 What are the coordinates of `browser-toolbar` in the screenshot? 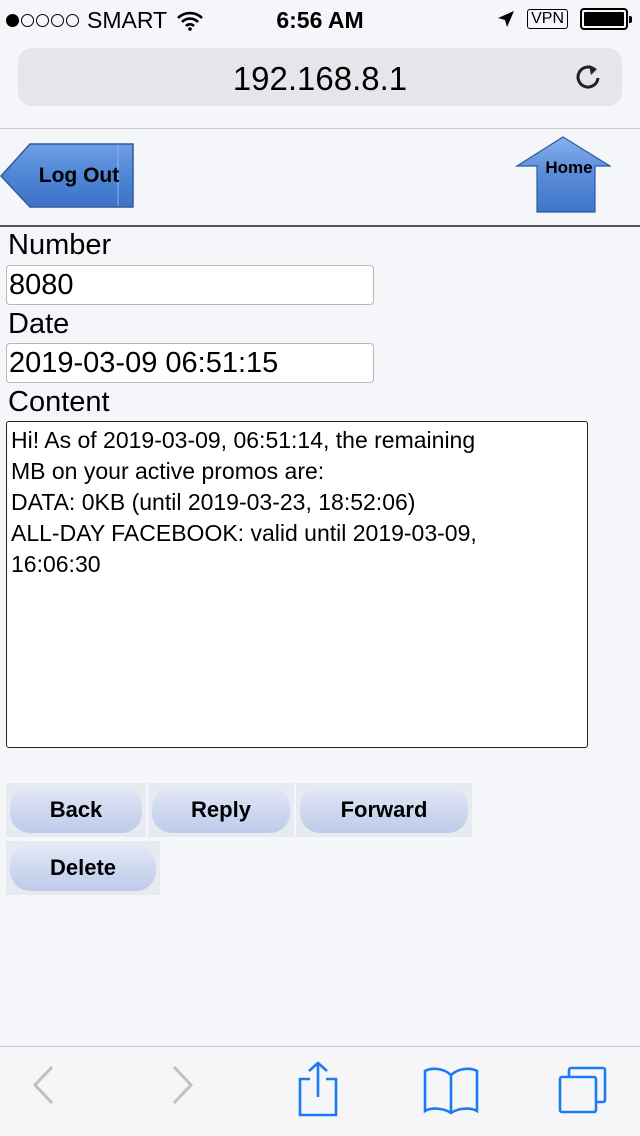 It's located at (320, 1091).